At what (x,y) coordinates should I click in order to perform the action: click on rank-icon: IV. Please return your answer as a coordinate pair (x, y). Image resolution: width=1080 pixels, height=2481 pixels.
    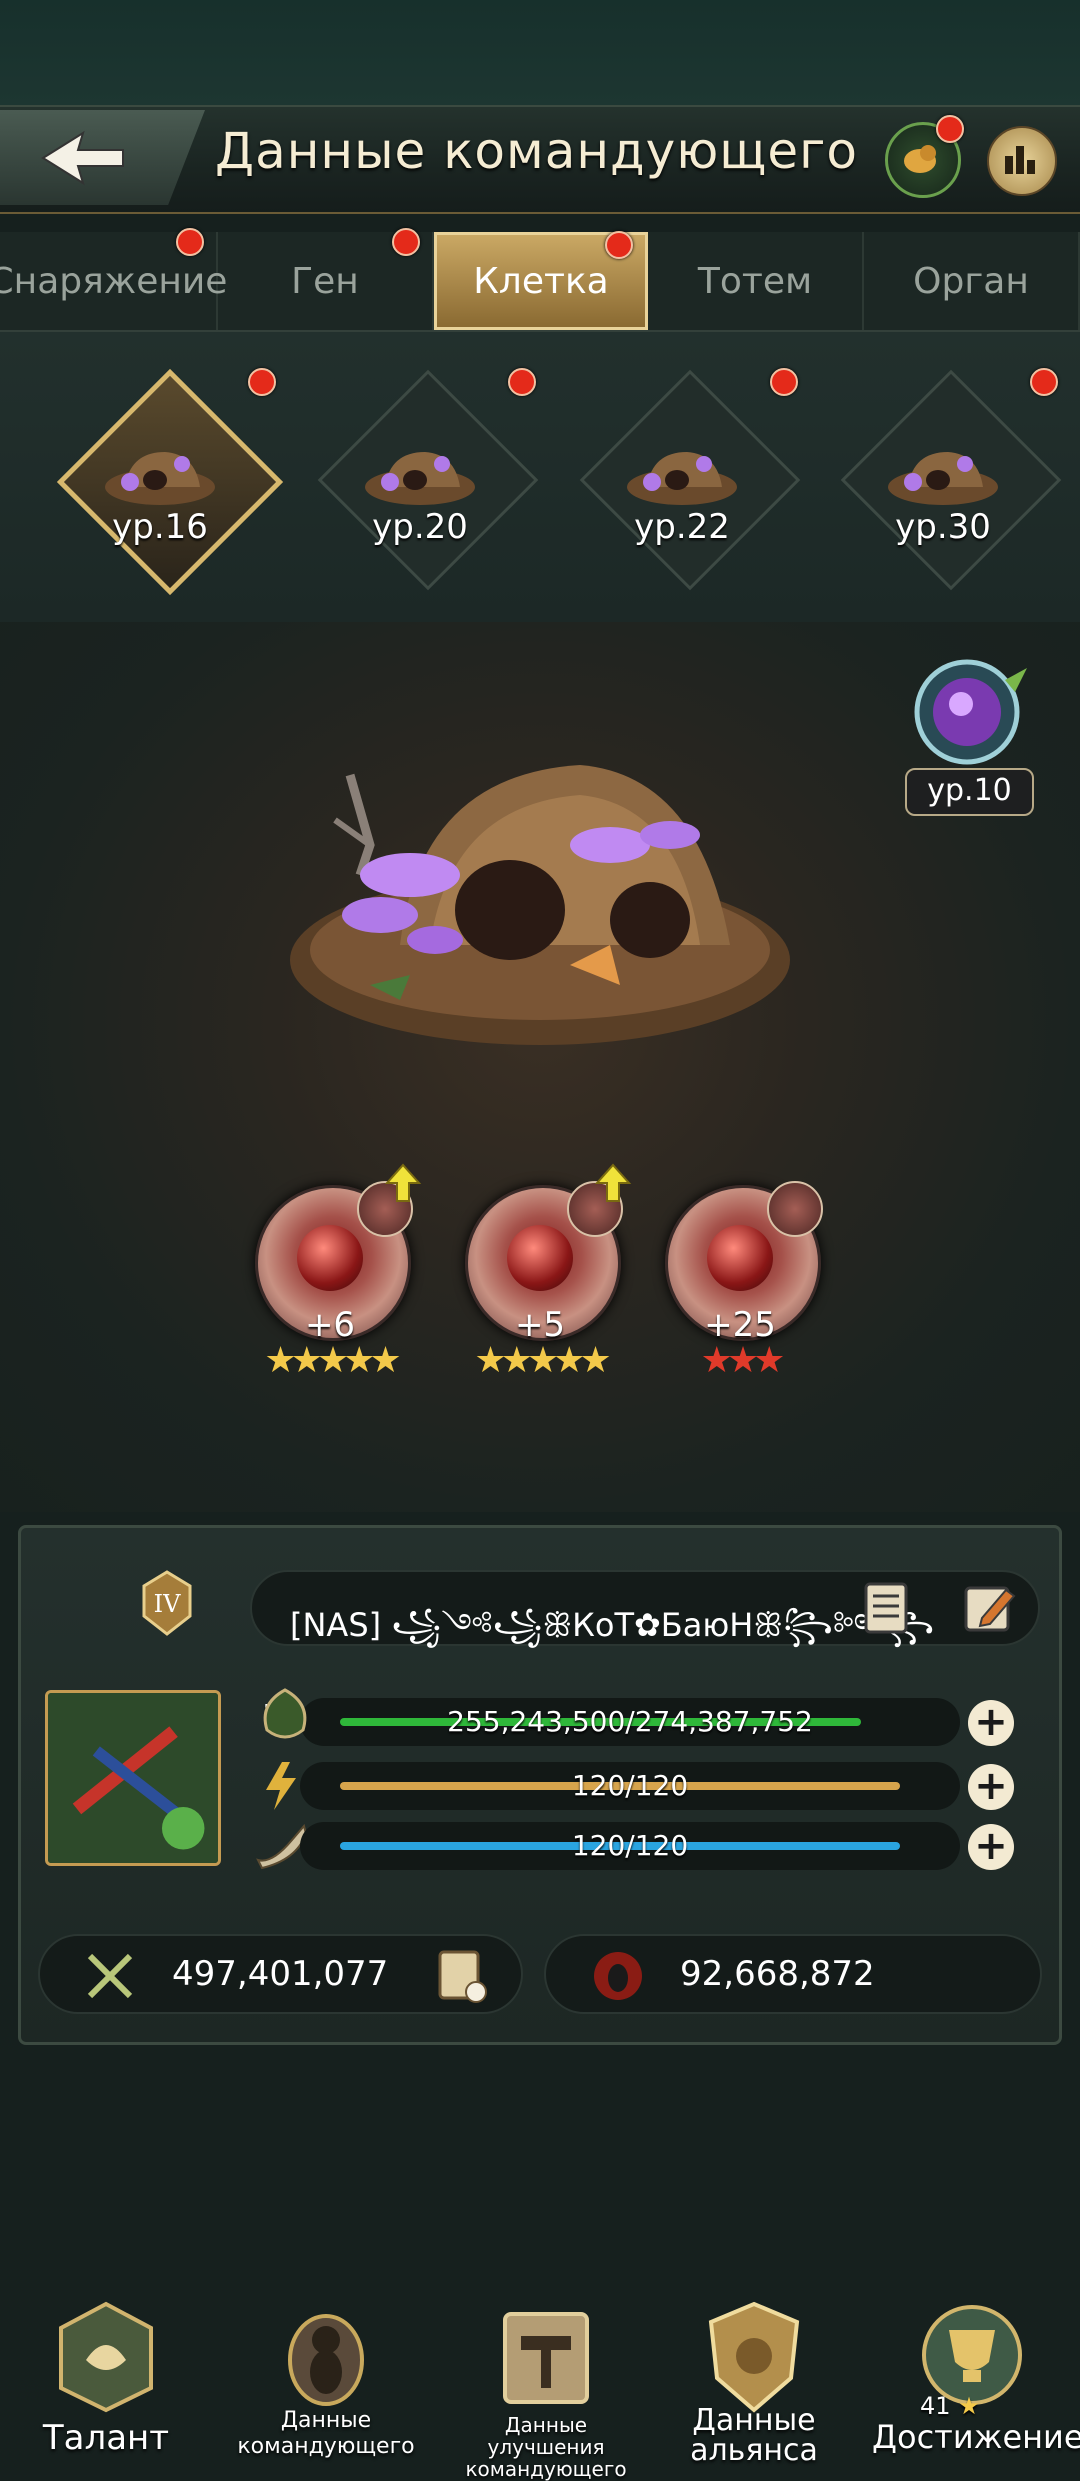
    Looking at the image, I should click on (167, 1603).